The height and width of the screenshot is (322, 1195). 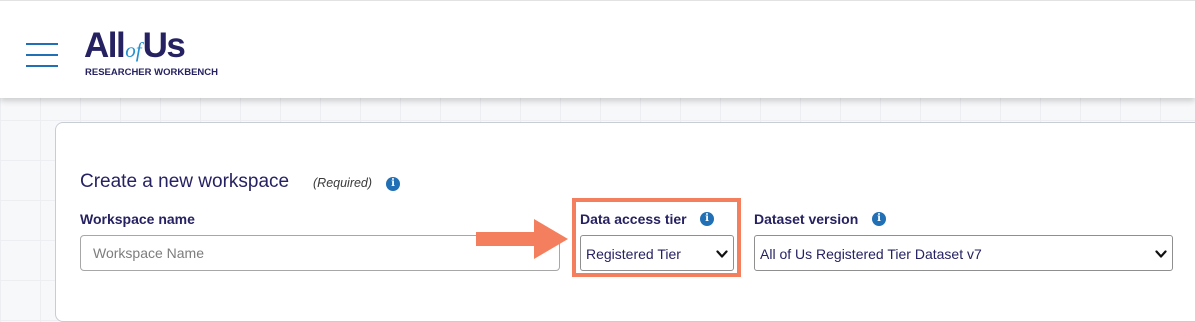 I want to click on dataset-version-label: Dataset version, so click(x=806, y=219).